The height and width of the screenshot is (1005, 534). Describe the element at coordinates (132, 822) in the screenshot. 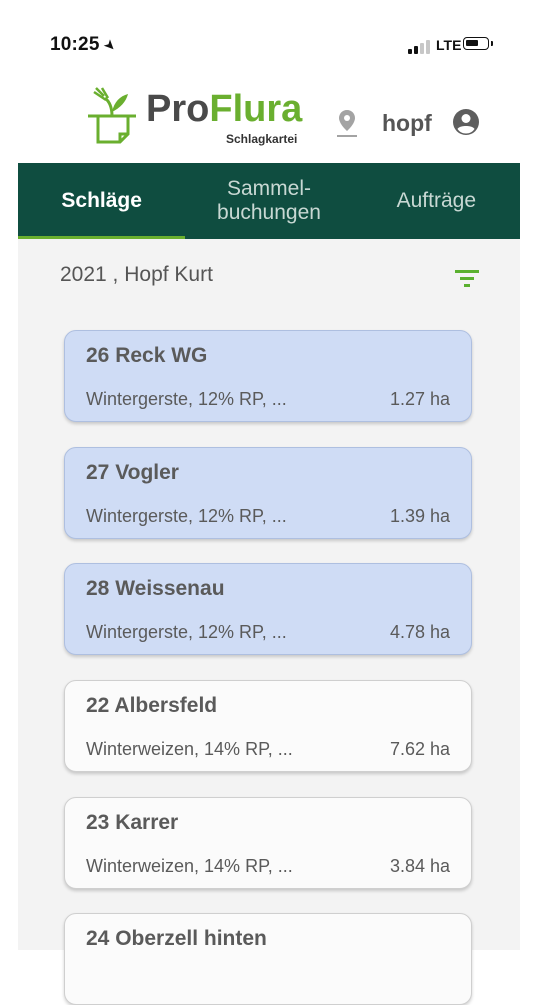

I see `field-name: 23 Karrer` at that location.